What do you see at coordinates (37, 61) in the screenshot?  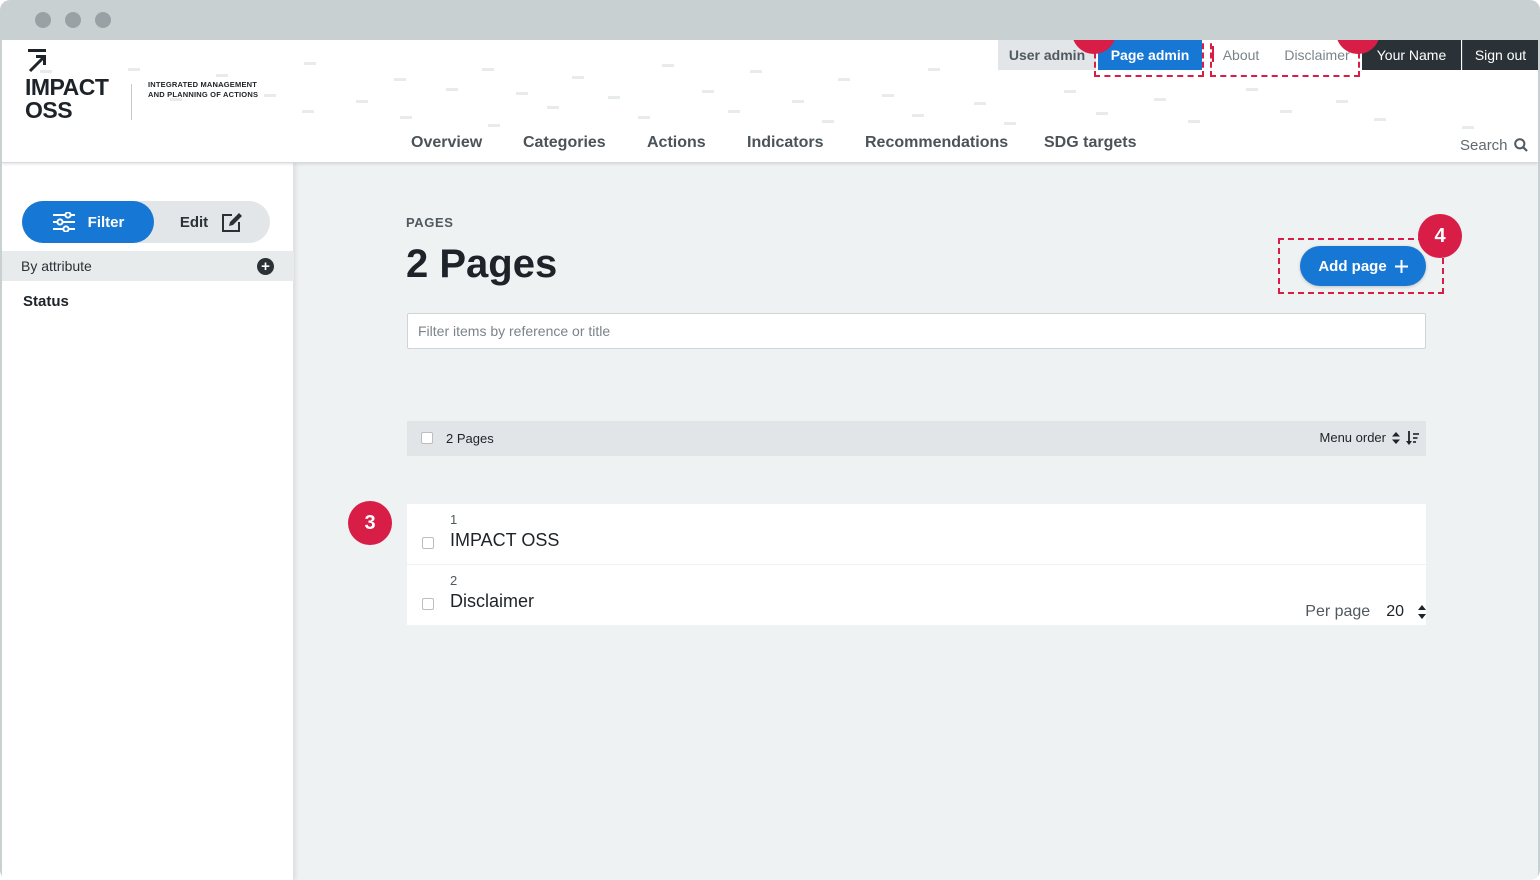 I see `arrow-logo-icon` at bounding box center [37, 61].